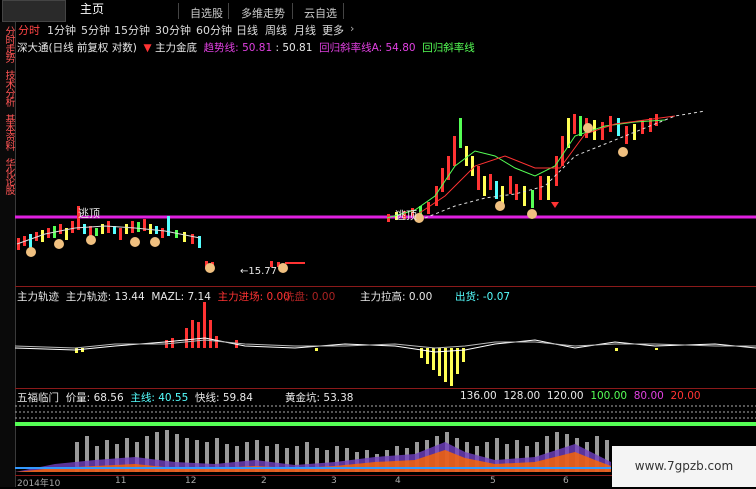  Describe the element at coordinates (95, 30) in the screenshot. I see `tab-5min: 5分钟` at that location.